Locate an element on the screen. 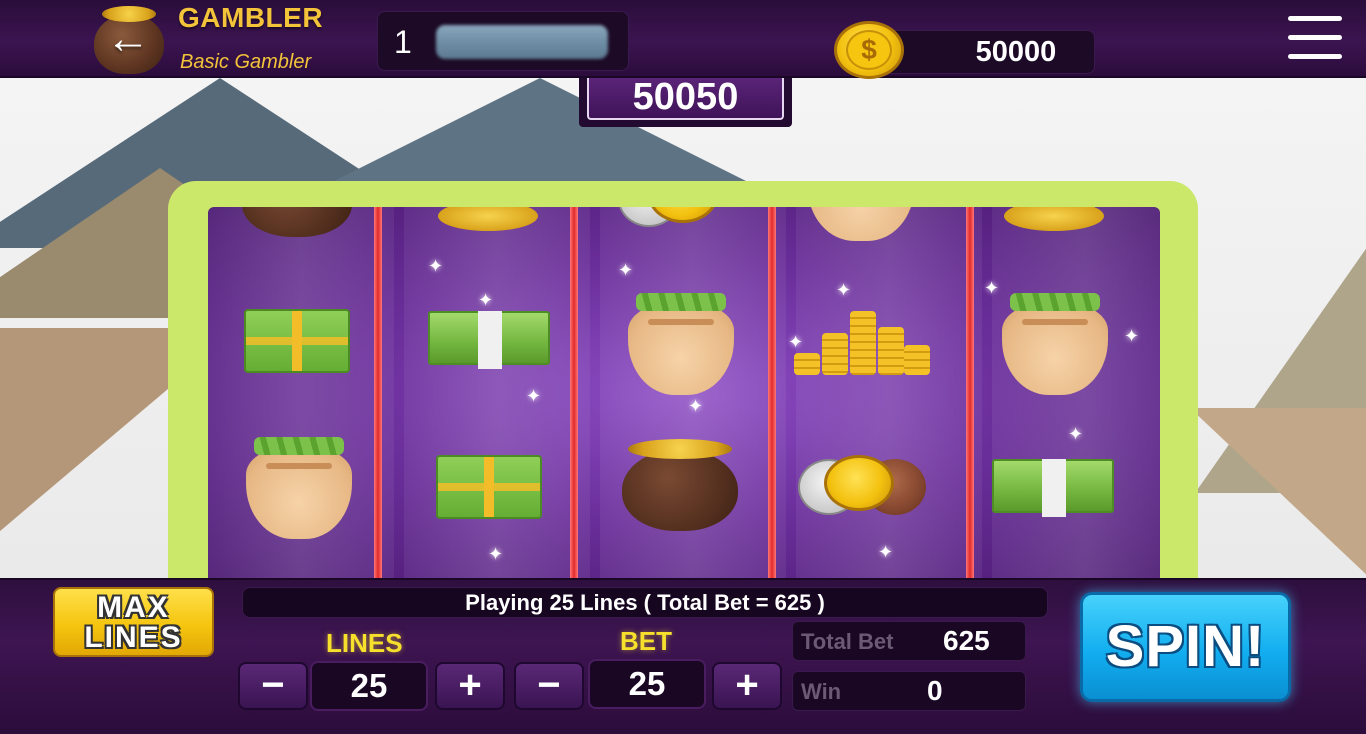  bet-label: BET is located at coordinates (646, 641).